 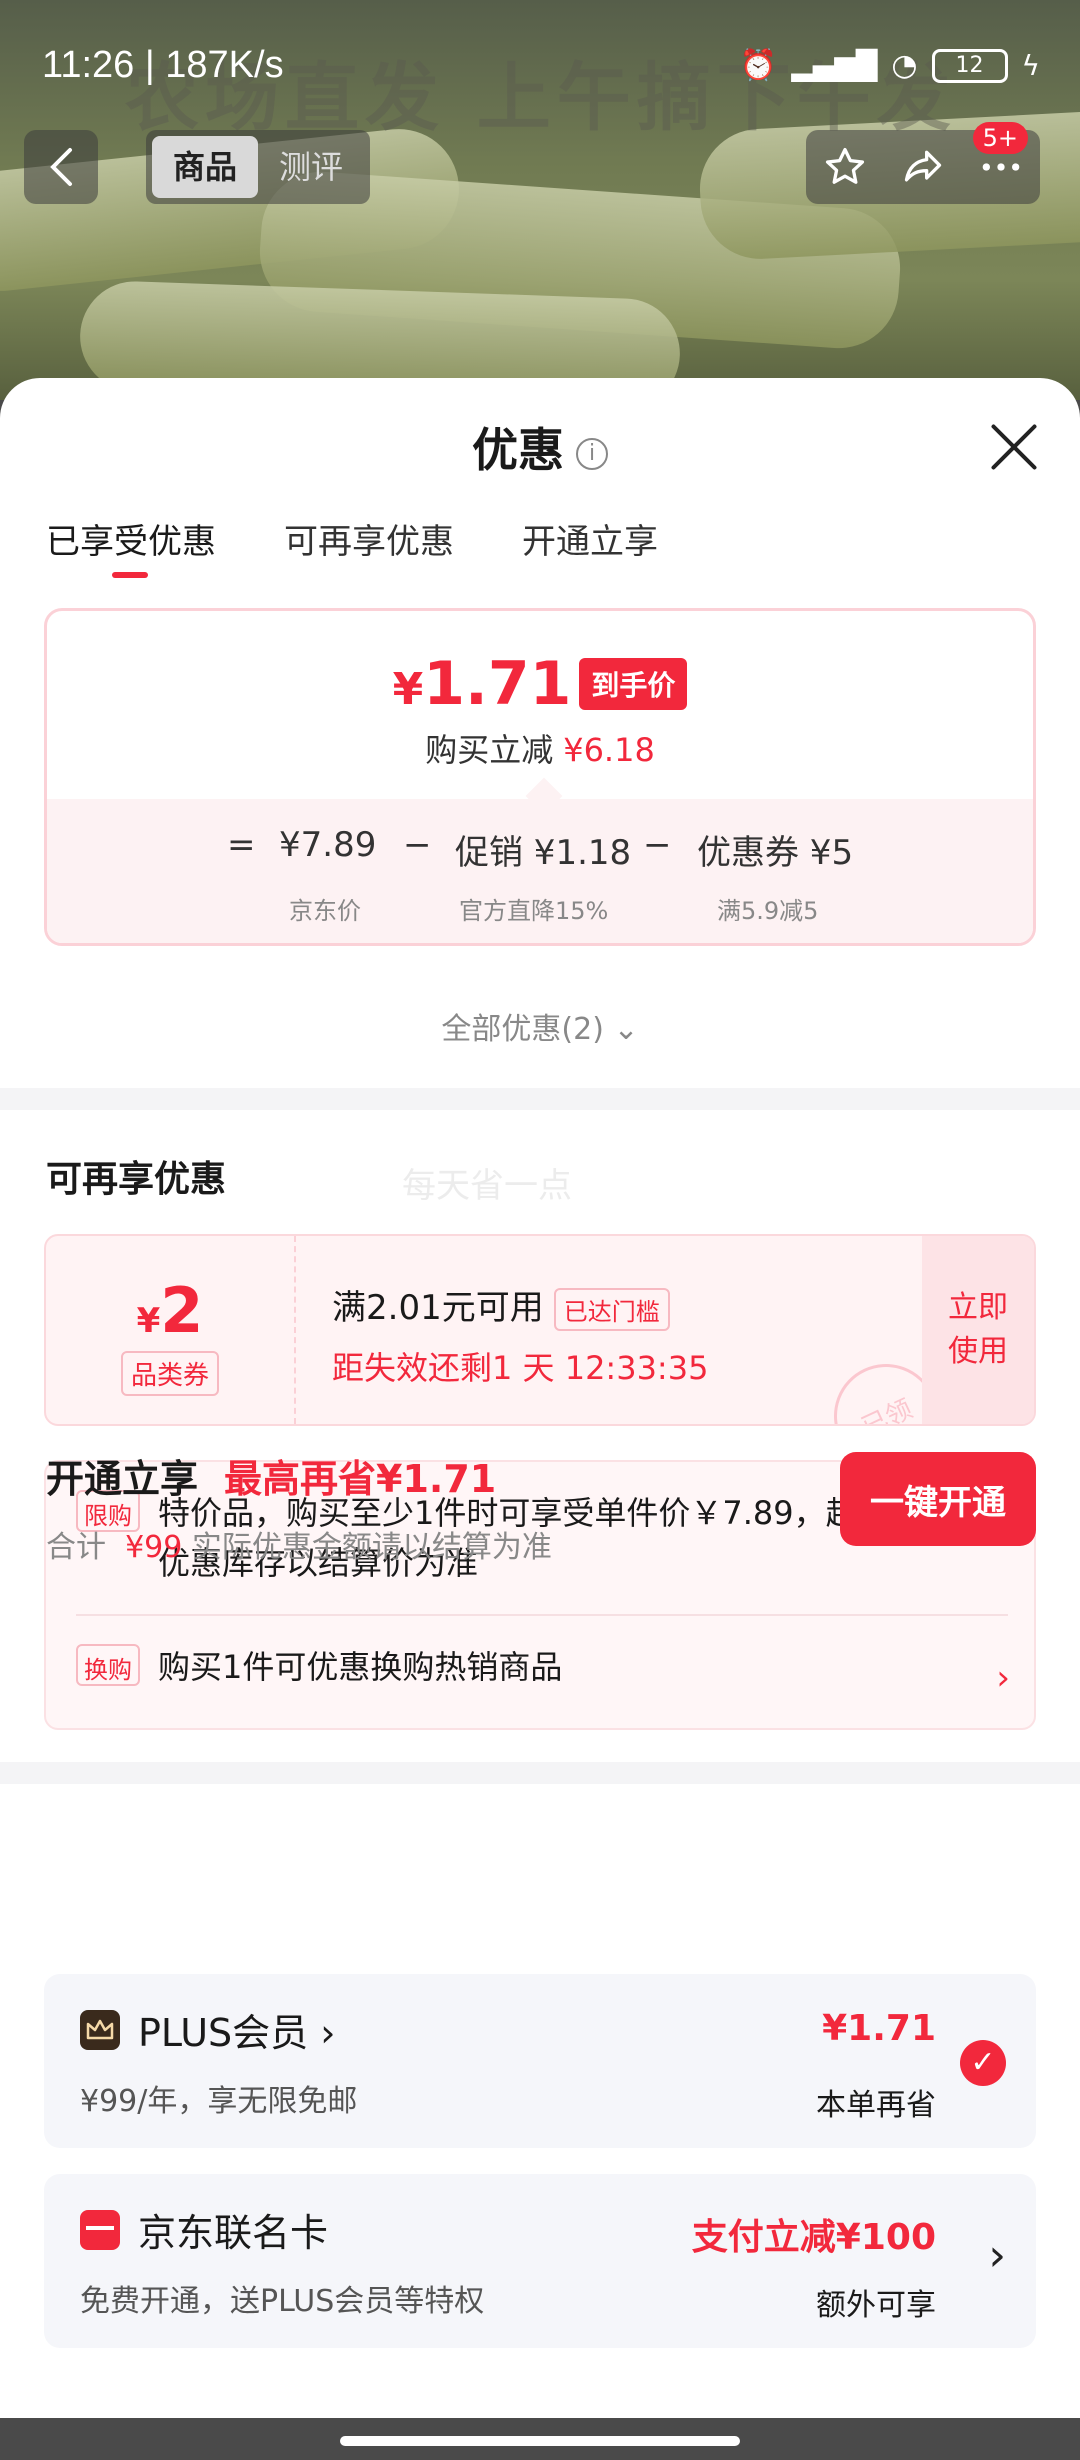 I want to click on one-click-open-button: 一键开通, so click(x=938, y=1499).